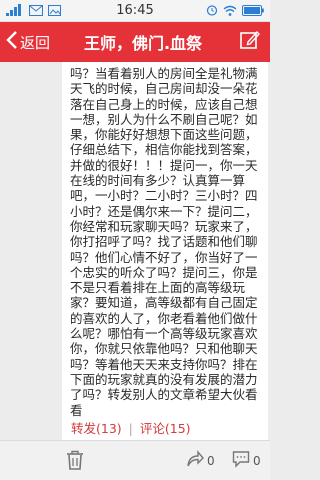  What do you see at coordinates (230, 10) in the screenshot?
I see `wifi-icon` at bounding box center [230, 10].